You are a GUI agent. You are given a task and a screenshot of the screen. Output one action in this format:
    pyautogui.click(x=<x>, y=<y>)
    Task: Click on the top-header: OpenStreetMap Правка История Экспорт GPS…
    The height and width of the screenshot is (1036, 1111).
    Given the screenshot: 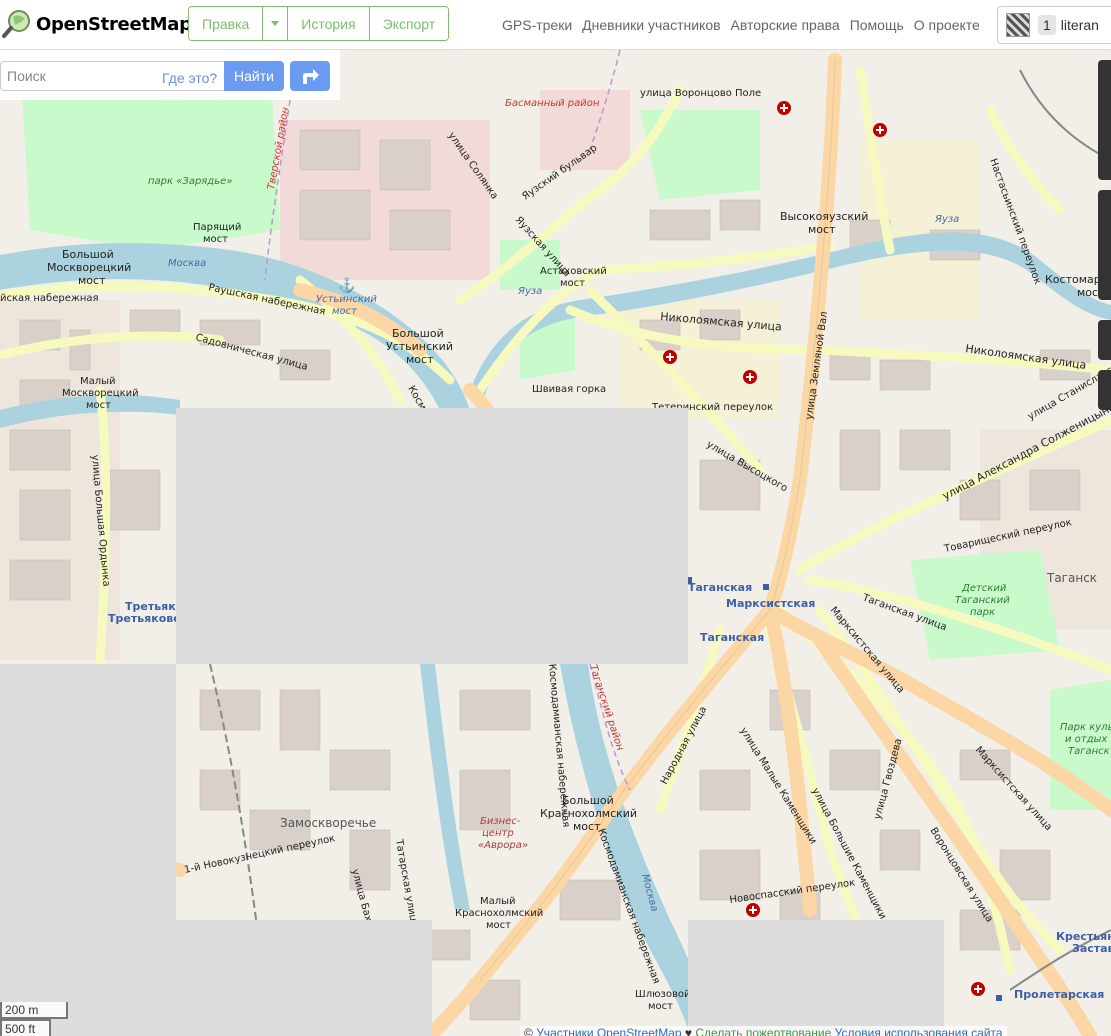 What is the action you would take?
    pyautogui.click(x=555, y=25)
    